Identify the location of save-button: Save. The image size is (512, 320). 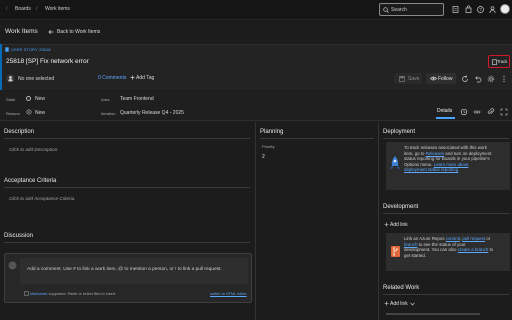
(408, 78).